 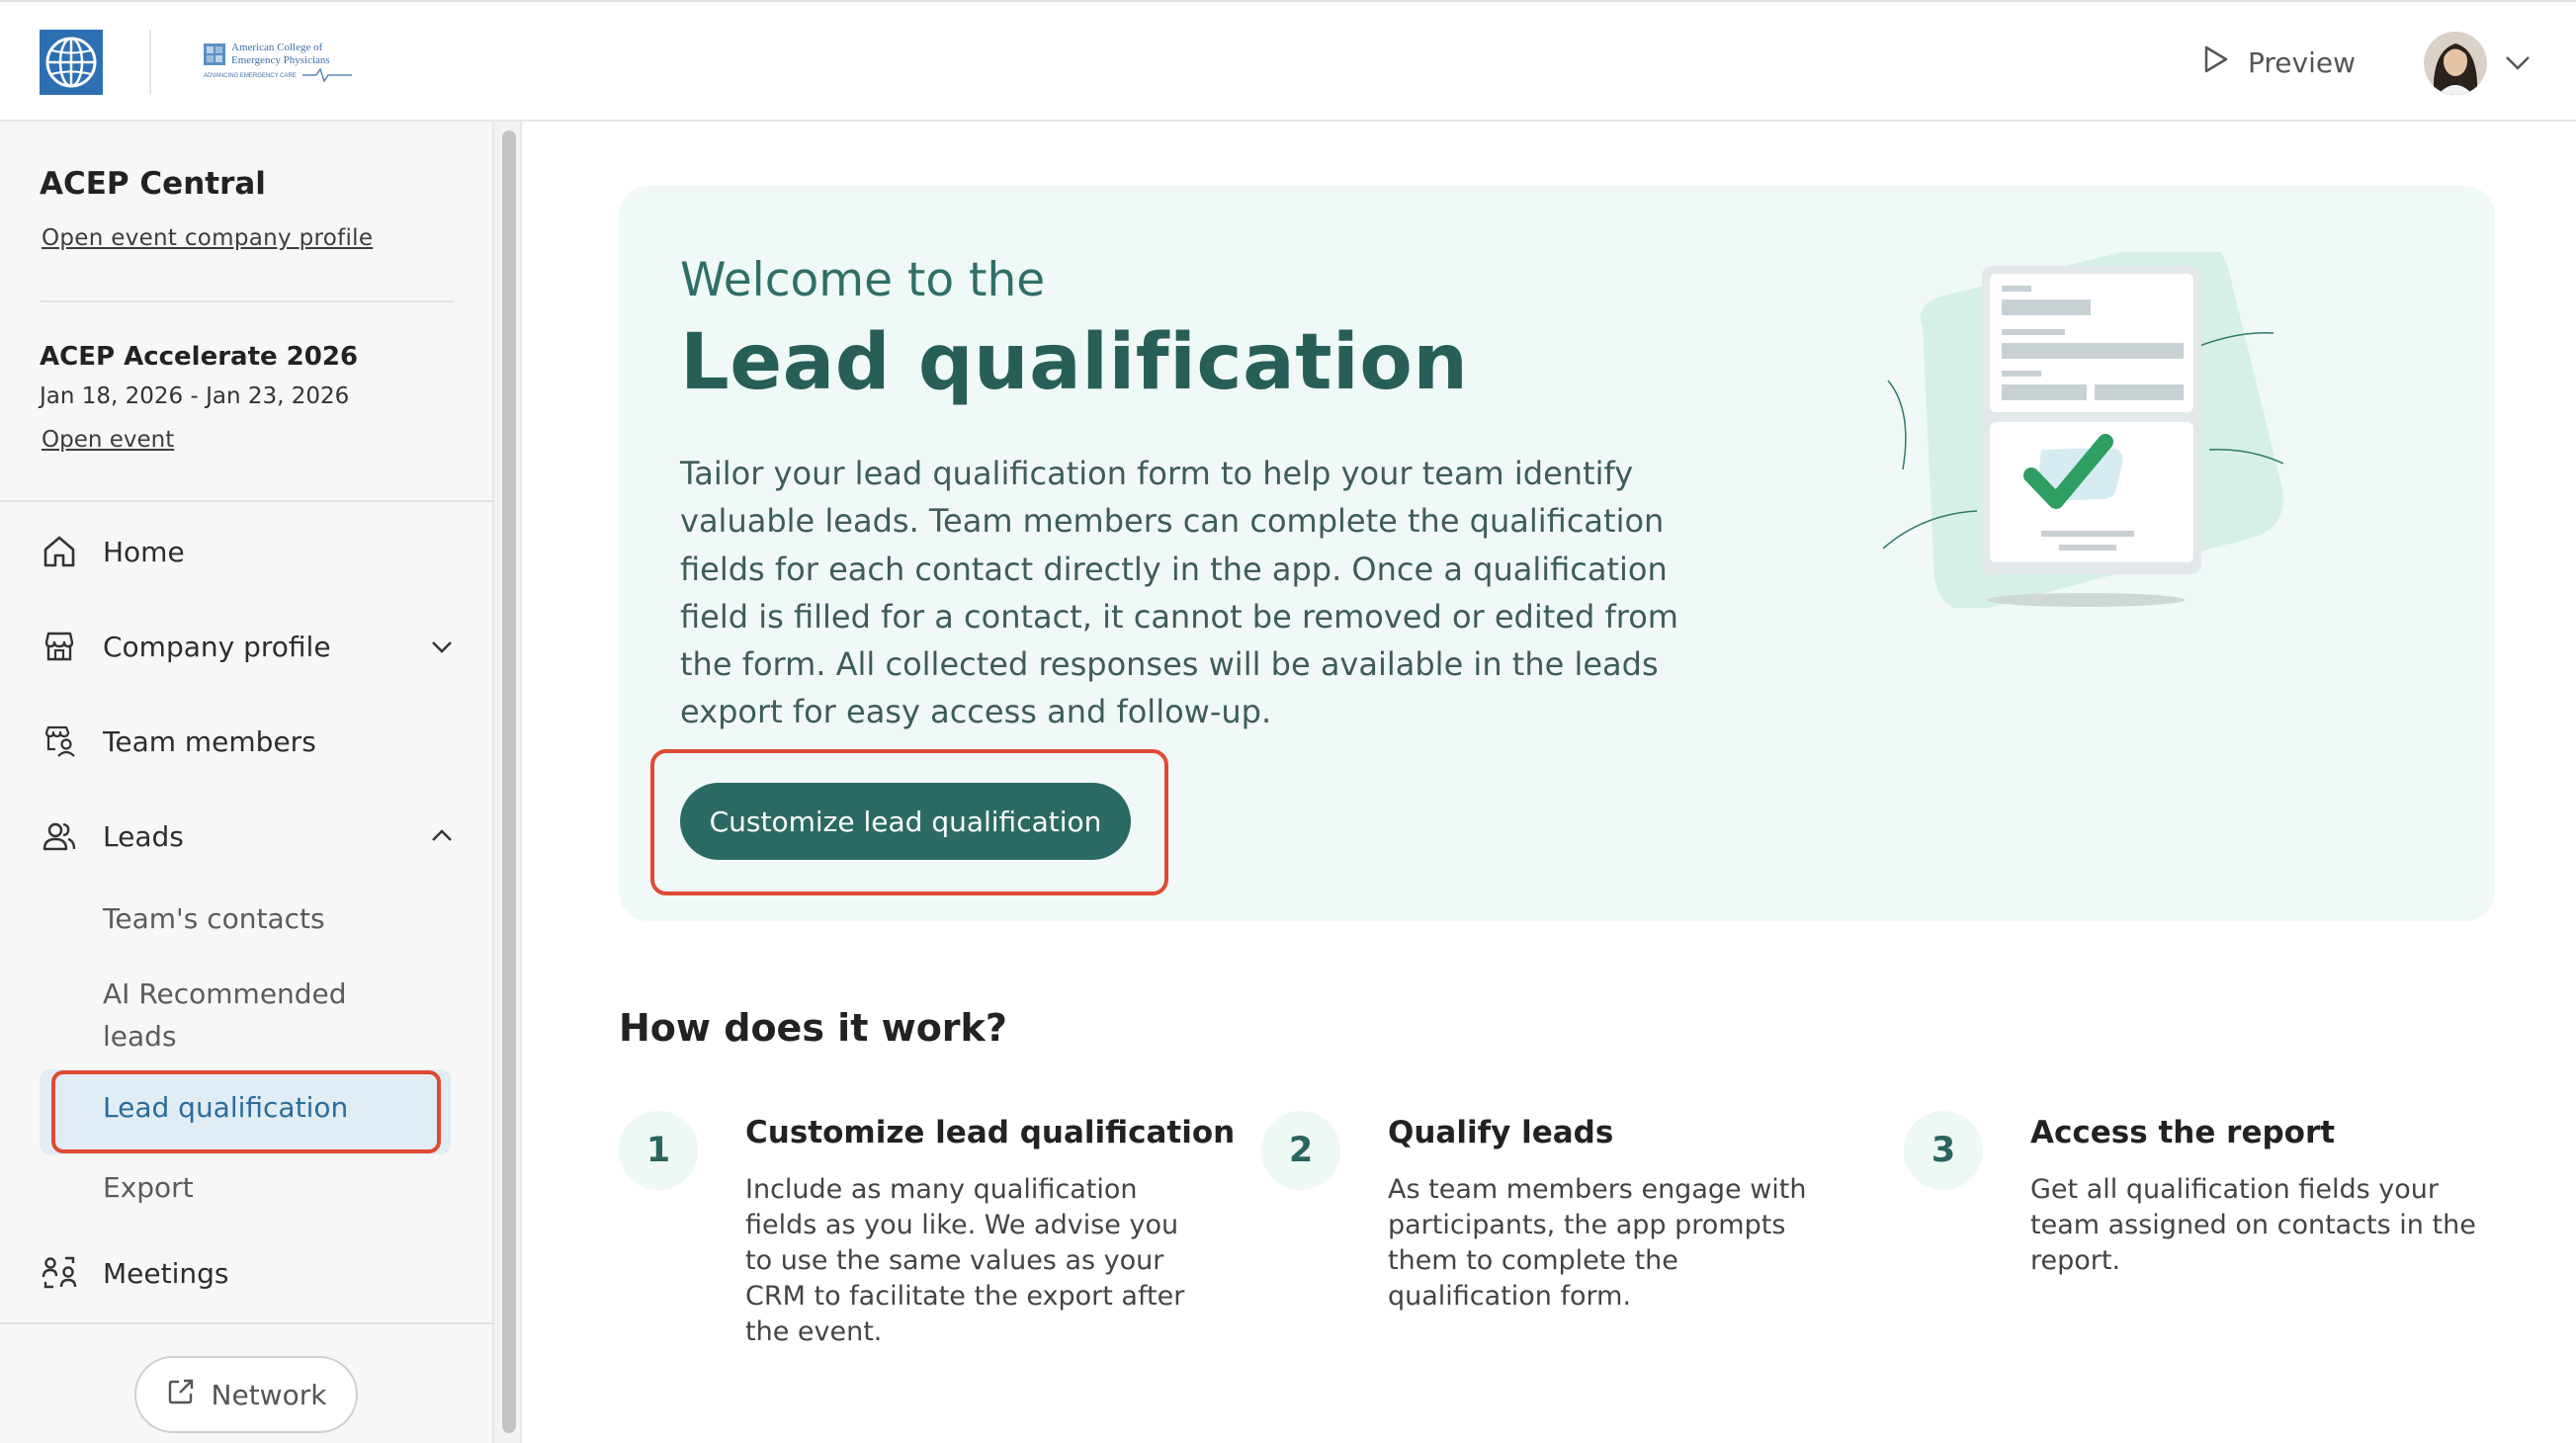 I want to click on svg-text: American College of, so click(x=277, y=47).